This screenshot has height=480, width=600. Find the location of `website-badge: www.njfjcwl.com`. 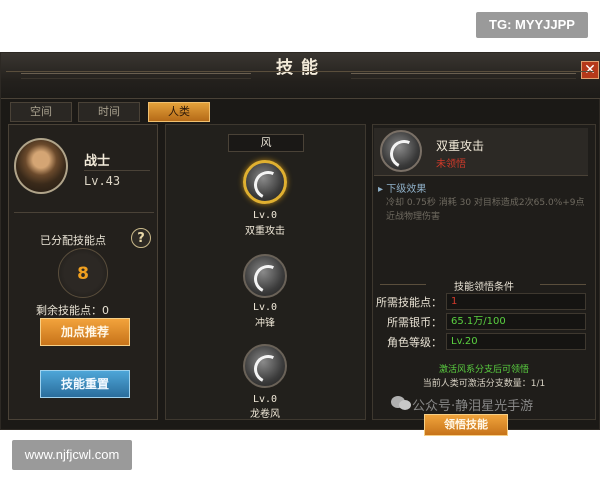

website-badge: www.njfjcwl.com is located at coordinates (72, 455).